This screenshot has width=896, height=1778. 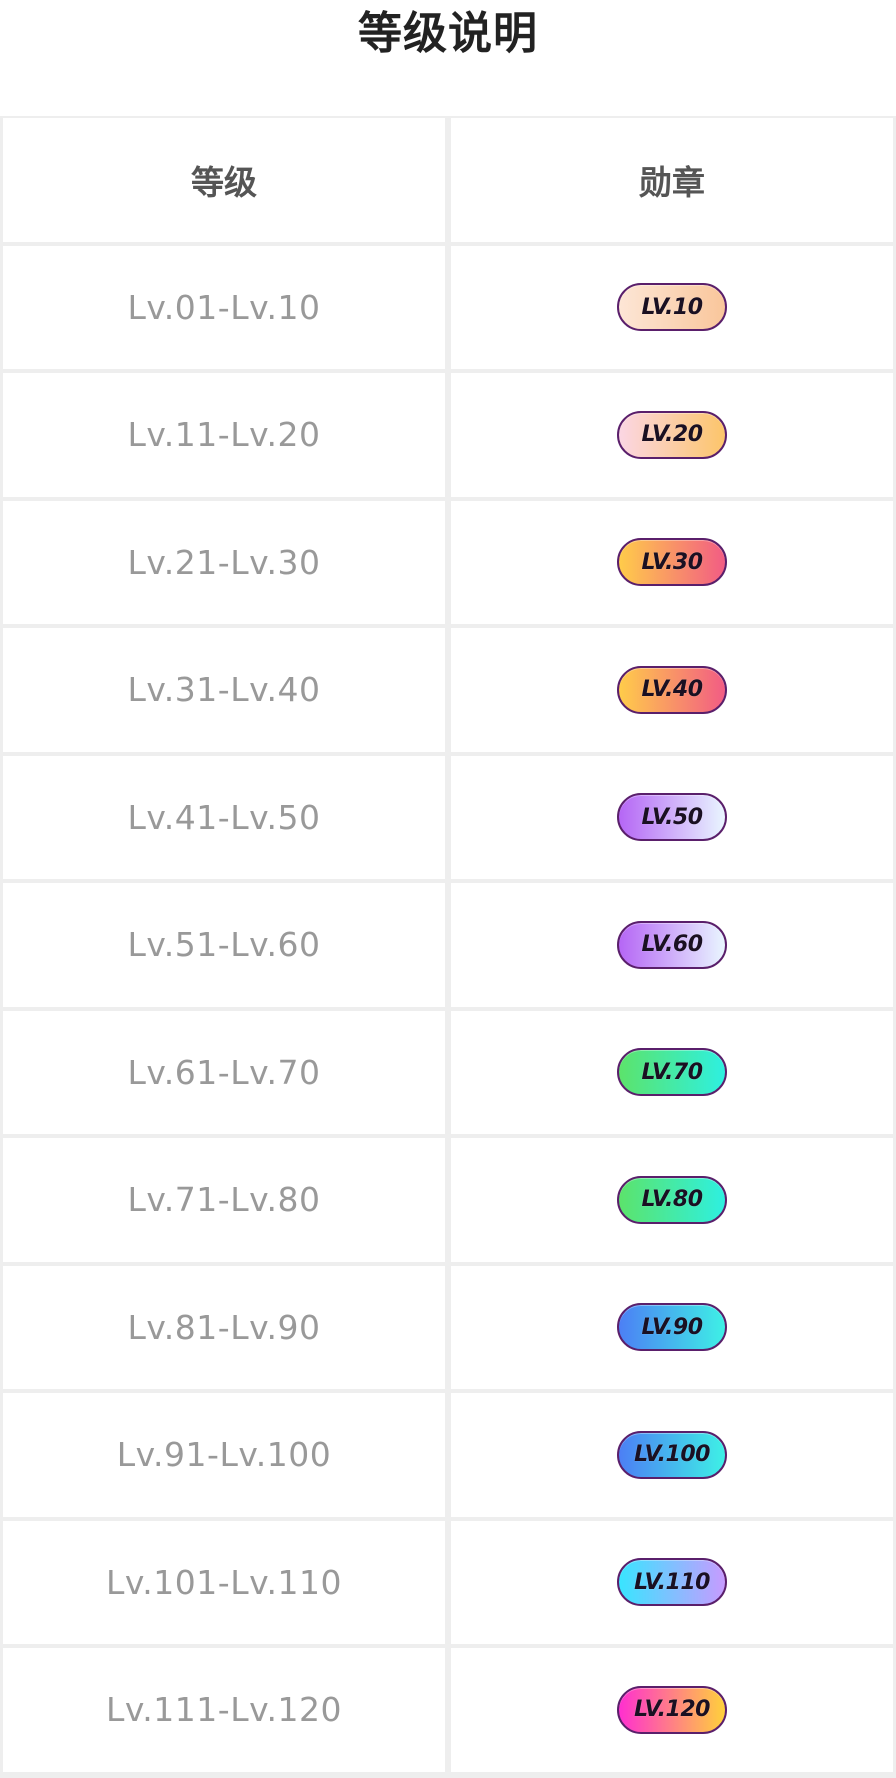 I want to click on level-badge-label: LV.50, so click(x=672, y=817).